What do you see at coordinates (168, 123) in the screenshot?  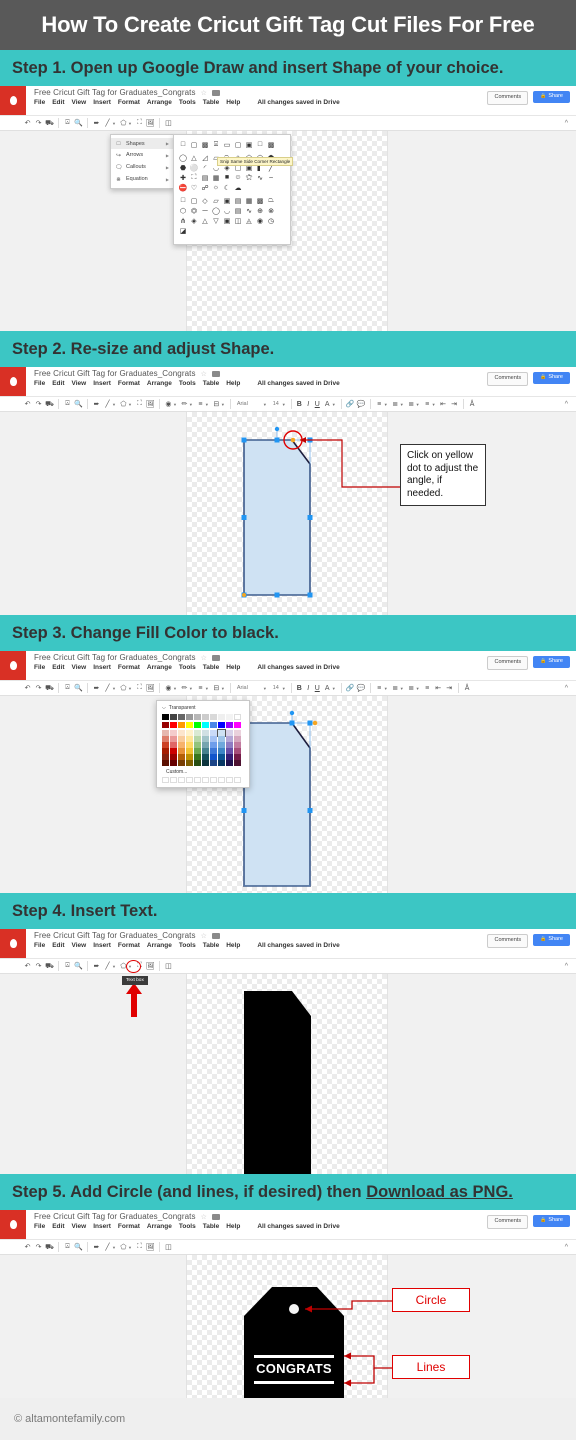 I see `layout-icon: ◫` at bounding box center [168, 123].